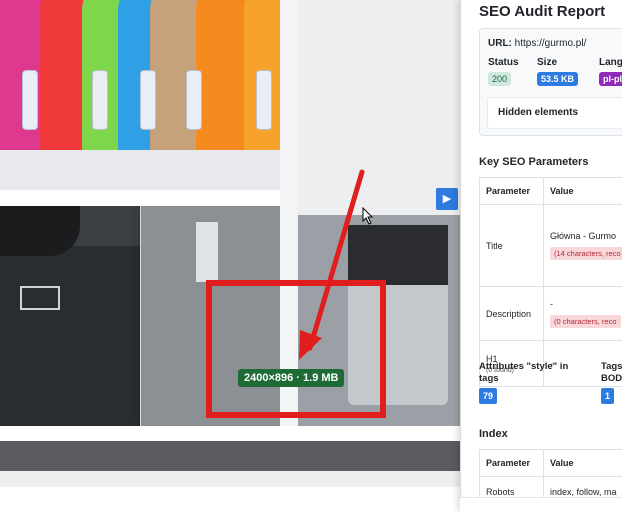  Describe the element at coordinates (447, 199) in the screenshot. I see `play-icon: ▶` at that location.